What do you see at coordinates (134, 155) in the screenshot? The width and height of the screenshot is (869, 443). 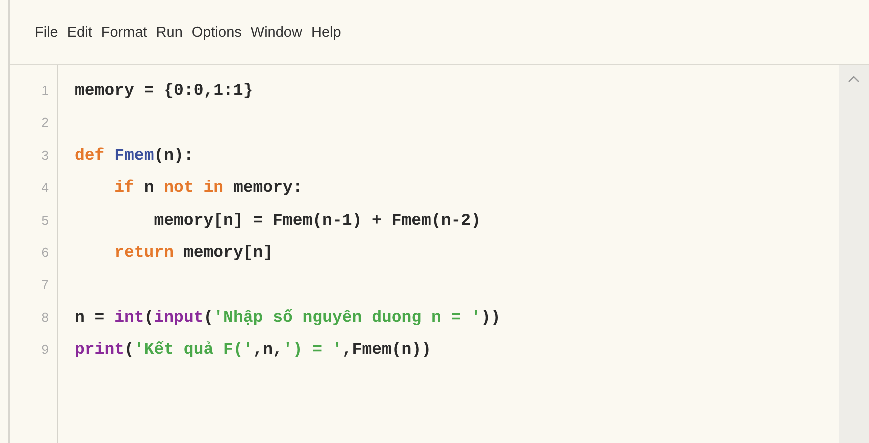 I see `code-line: def Fmem(n):` at bounding box center [134, 155].